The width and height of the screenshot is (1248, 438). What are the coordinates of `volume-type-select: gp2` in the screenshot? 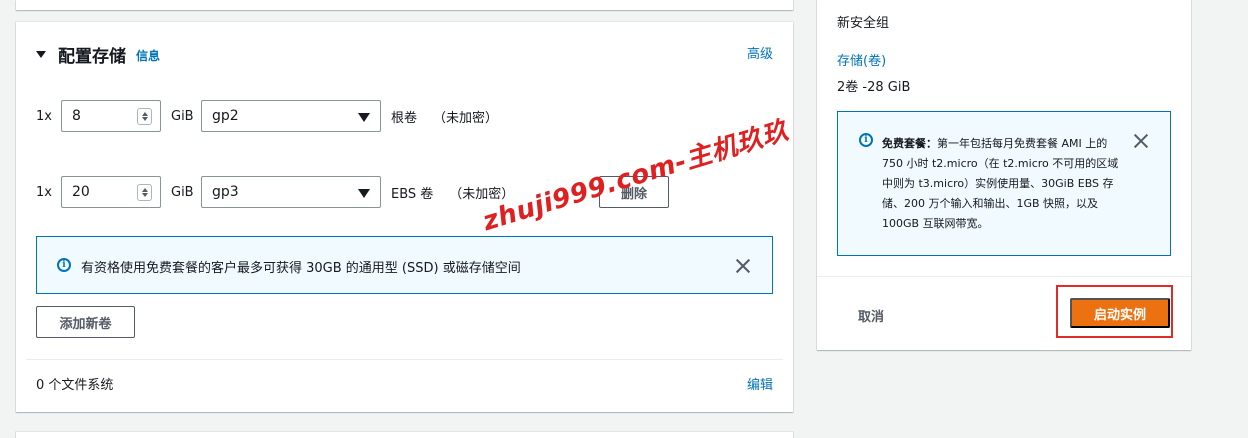 It's located at (291, 116).